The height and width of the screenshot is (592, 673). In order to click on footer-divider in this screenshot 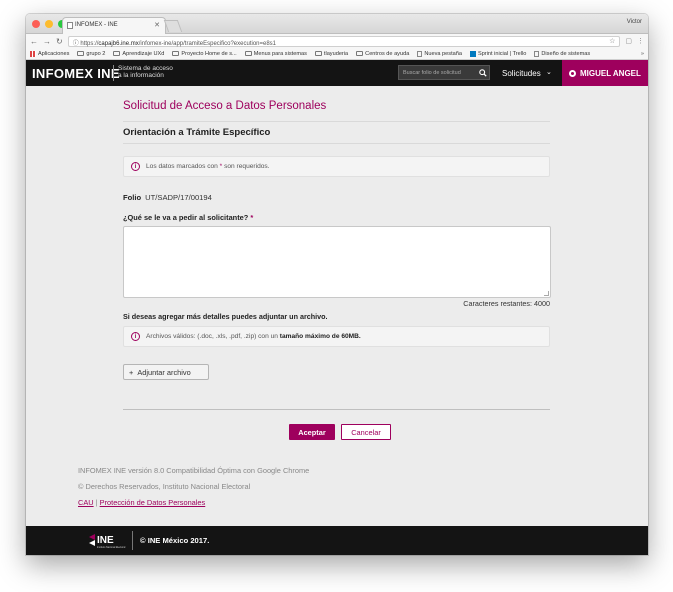, I will do `click(132, 540)`.